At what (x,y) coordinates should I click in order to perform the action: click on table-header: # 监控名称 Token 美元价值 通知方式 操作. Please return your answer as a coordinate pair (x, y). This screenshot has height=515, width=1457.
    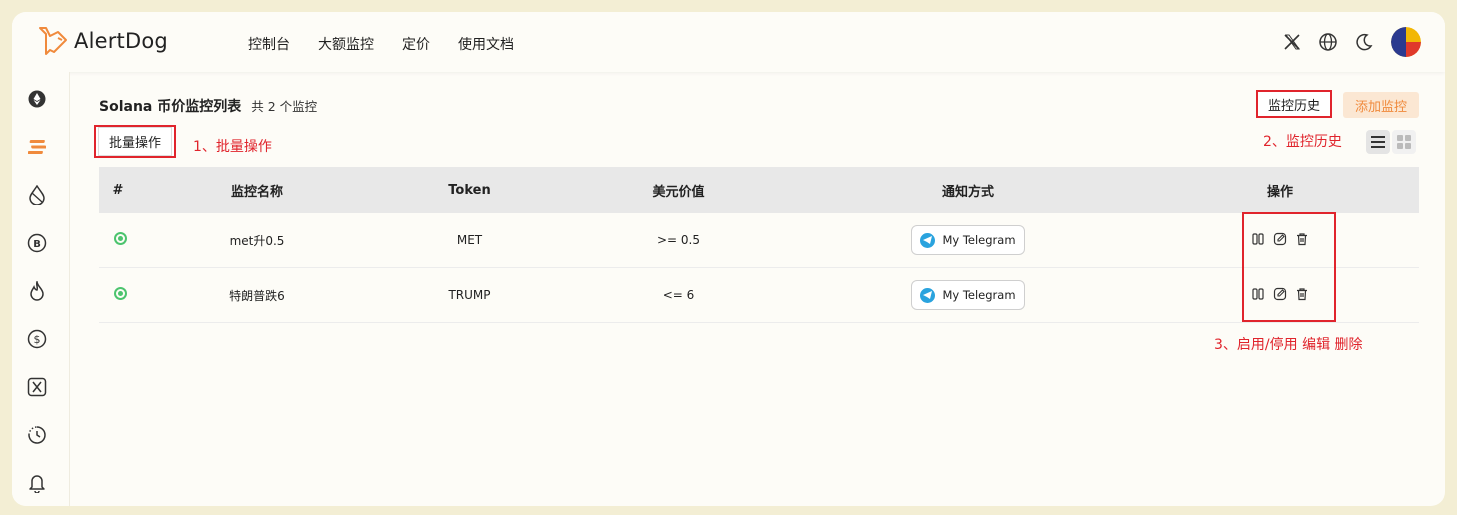
    Looking at the image, I should click on (759, 190).